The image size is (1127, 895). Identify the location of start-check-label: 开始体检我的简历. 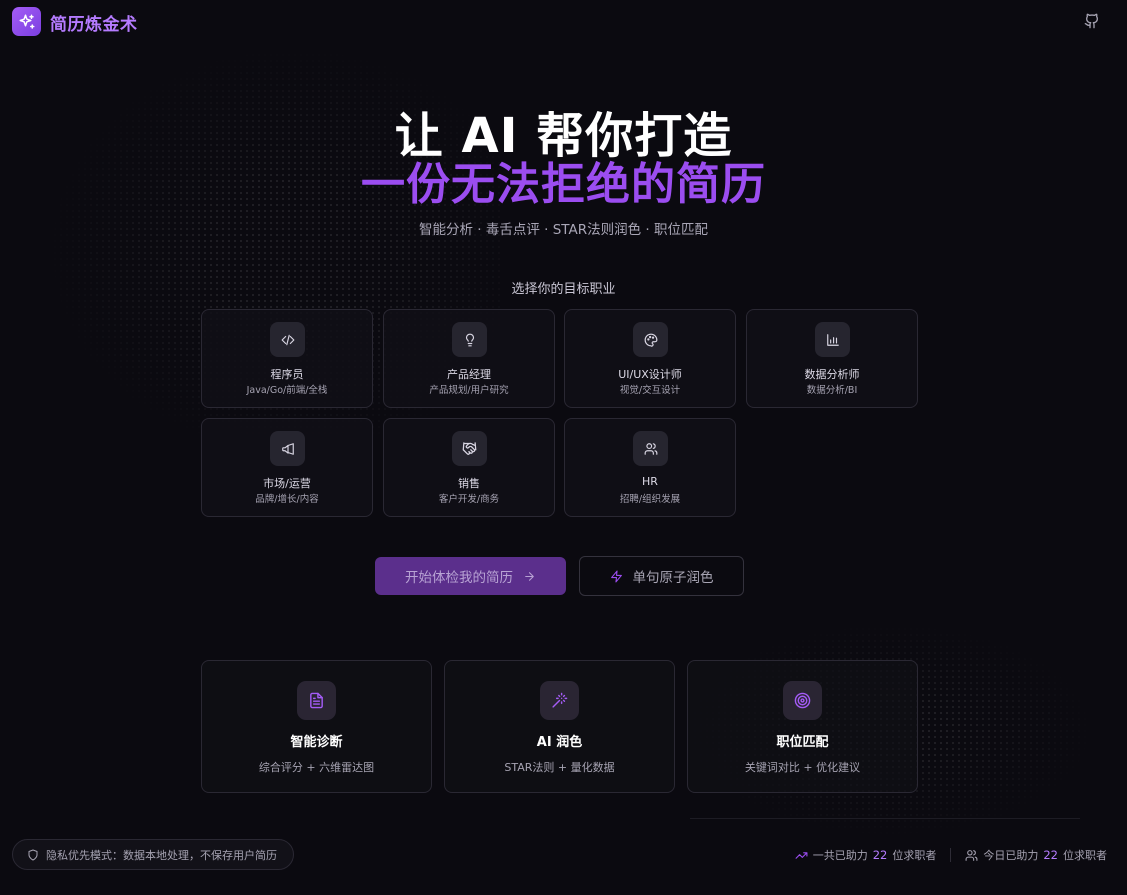
(459, 578).